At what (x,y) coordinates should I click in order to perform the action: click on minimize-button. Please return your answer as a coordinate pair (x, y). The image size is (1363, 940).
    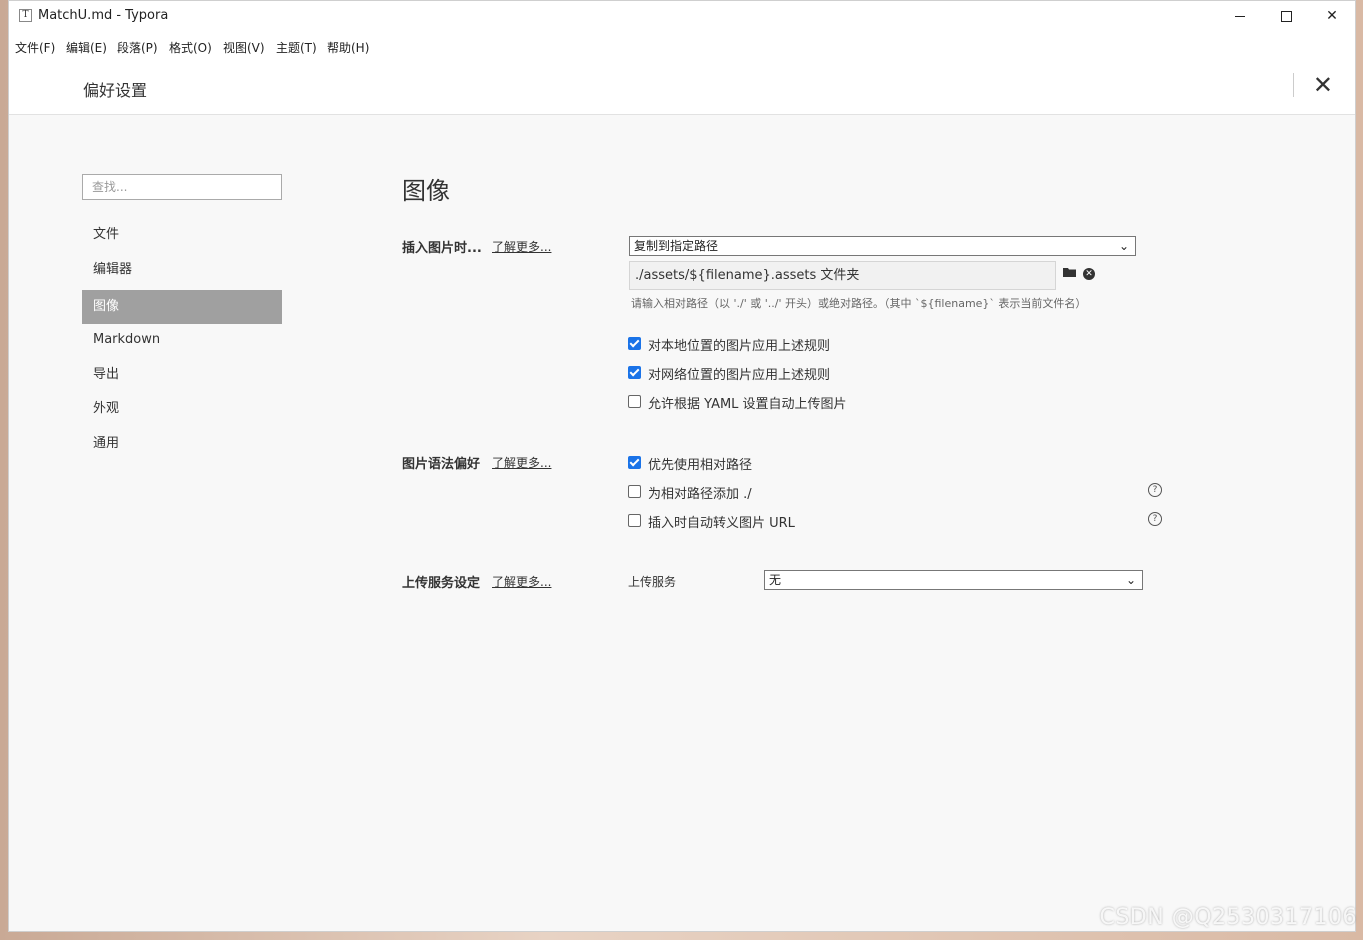
    Looking at the image, I should click on (1240, 16).